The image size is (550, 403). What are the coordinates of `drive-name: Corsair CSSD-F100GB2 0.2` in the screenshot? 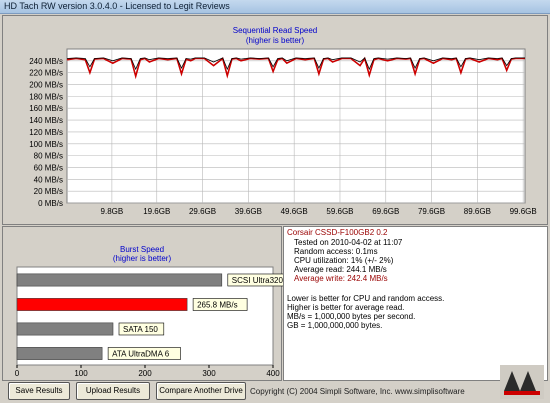 It's located at (337, 232).